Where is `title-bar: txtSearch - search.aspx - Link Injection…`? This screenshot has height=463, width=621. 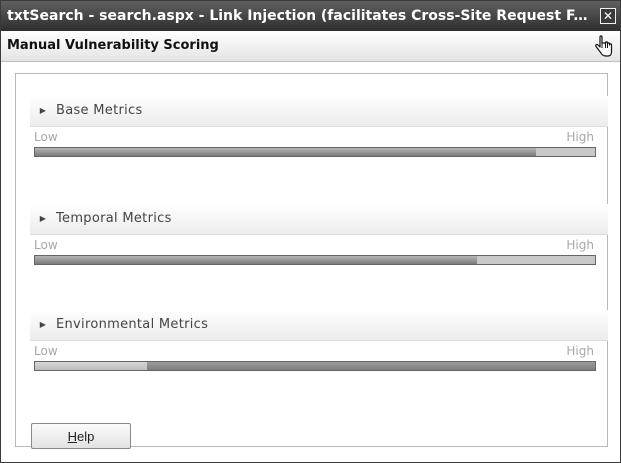
title-bar: txtSearch - search.aspx - Link Injection… is located at coordinates (310, 16).